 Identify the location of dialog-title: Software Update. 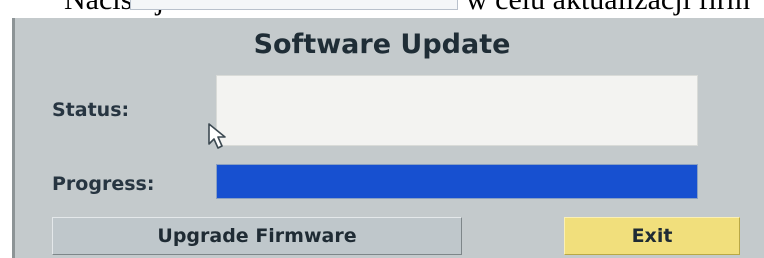
(382, 44).